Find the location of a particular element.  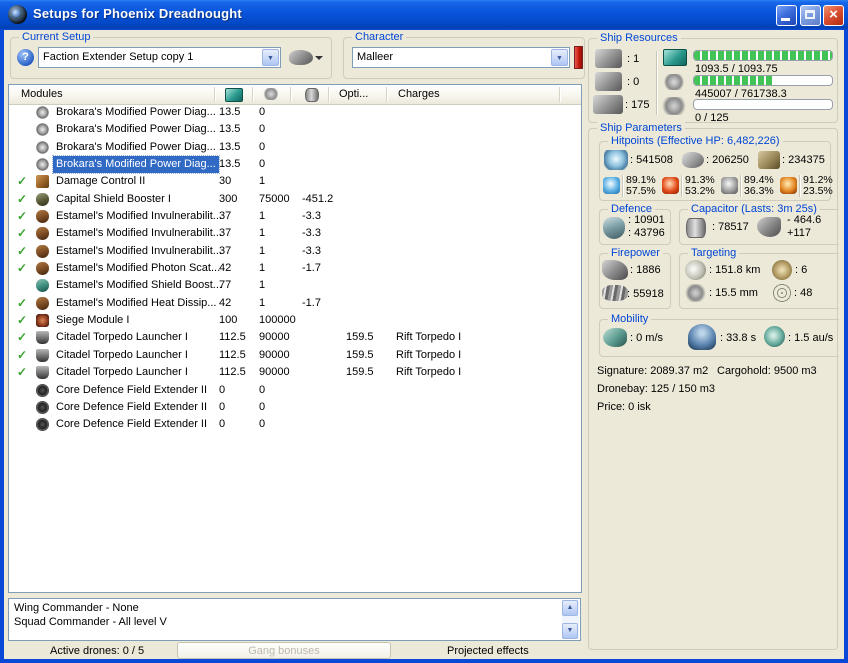

dps-icon is located at coordinates (615, 293).